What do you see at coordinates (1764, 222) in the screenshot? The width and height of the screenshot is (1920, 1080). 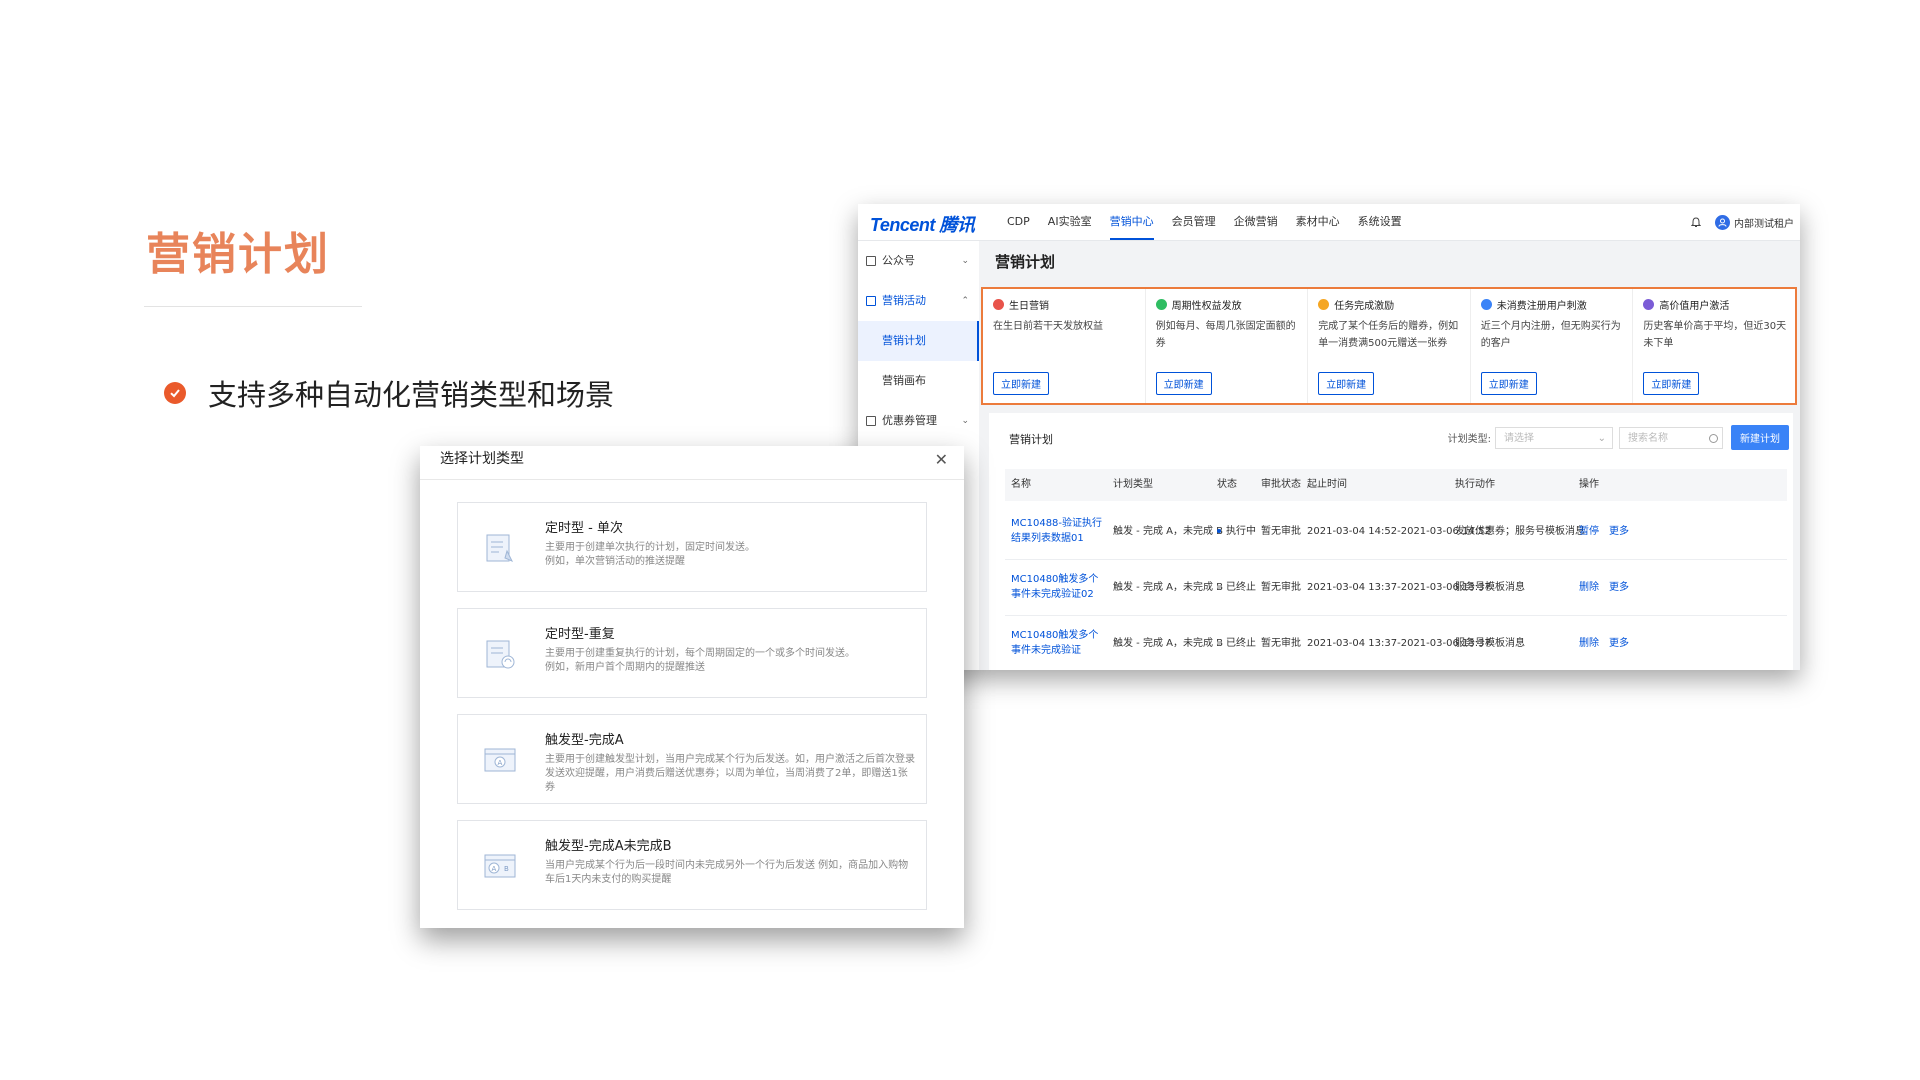 I see `user-name: 内部测试租户` at bounding box center [1764, 222].